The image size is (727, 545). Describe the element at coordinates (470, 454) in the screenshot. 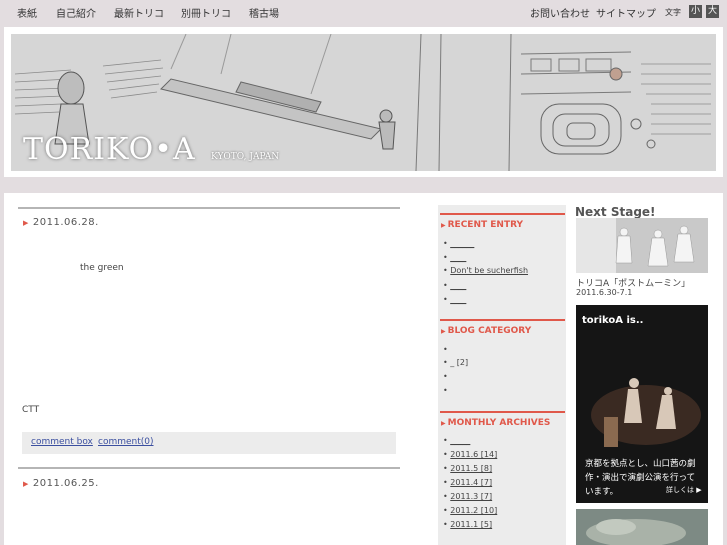

I see `archive-item: • 2011.6 [14]` at that location.